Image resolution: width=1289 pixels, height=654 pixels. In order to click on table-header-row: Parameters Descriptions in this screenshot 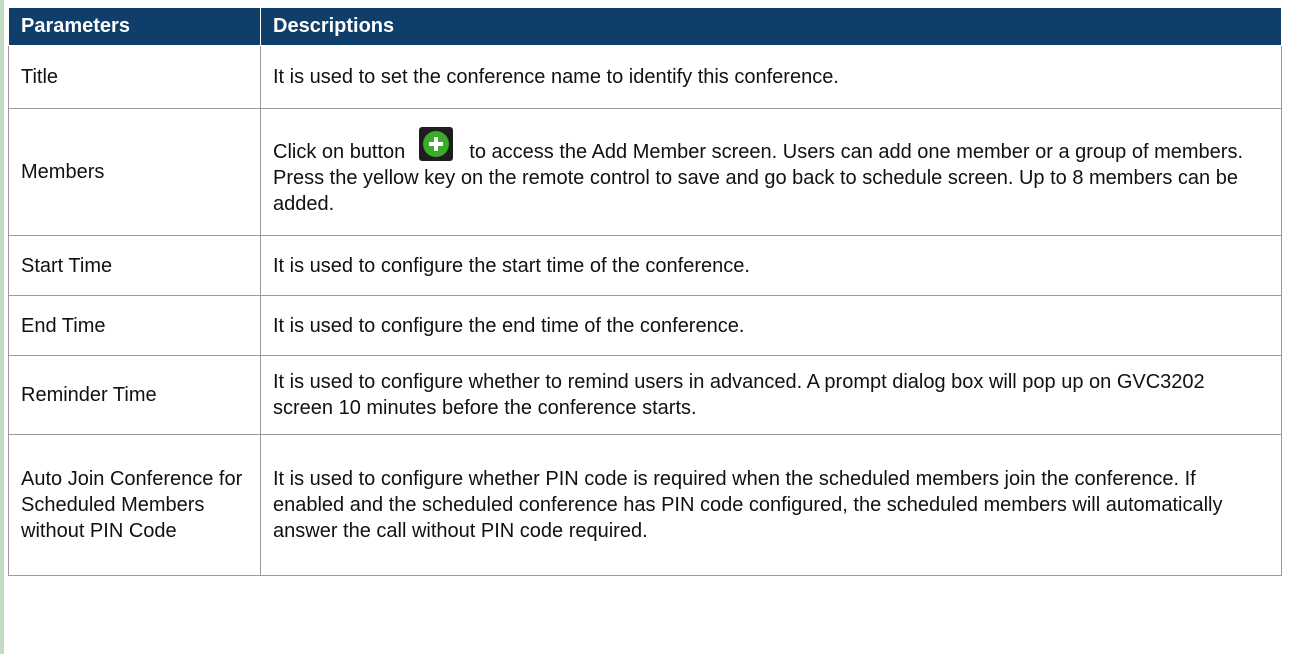, I will do `click(645, 26)`.